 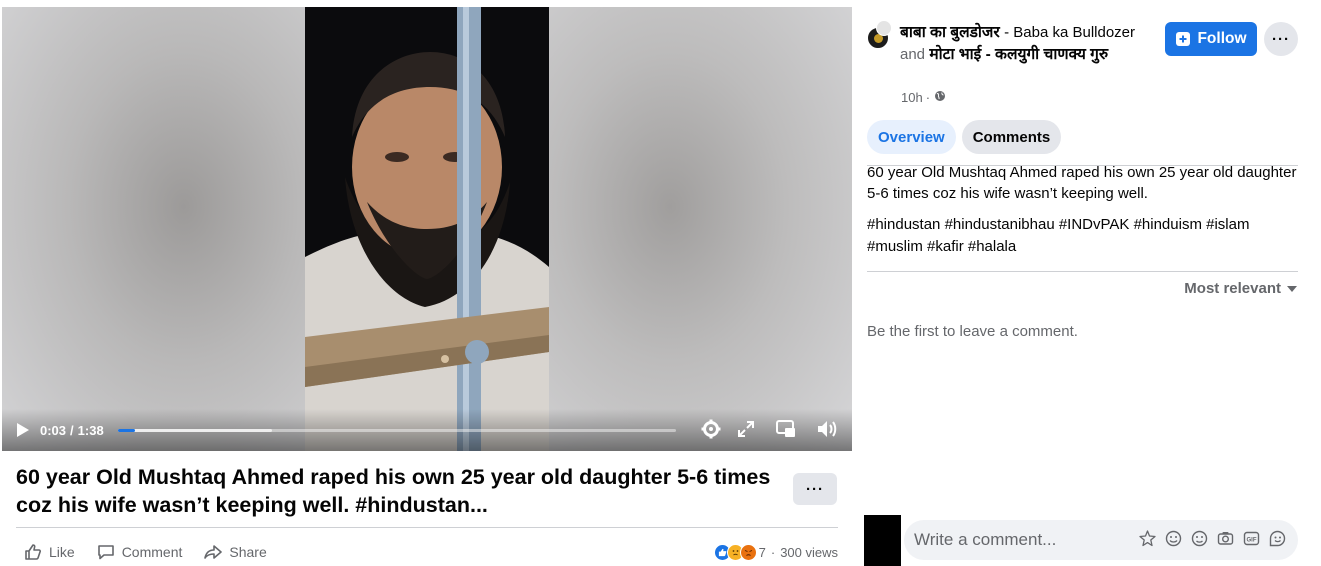 What do you see at coordinates (195, 430) in the screenshot?
I see `progress-buffer` at bounding box center [195, 430].